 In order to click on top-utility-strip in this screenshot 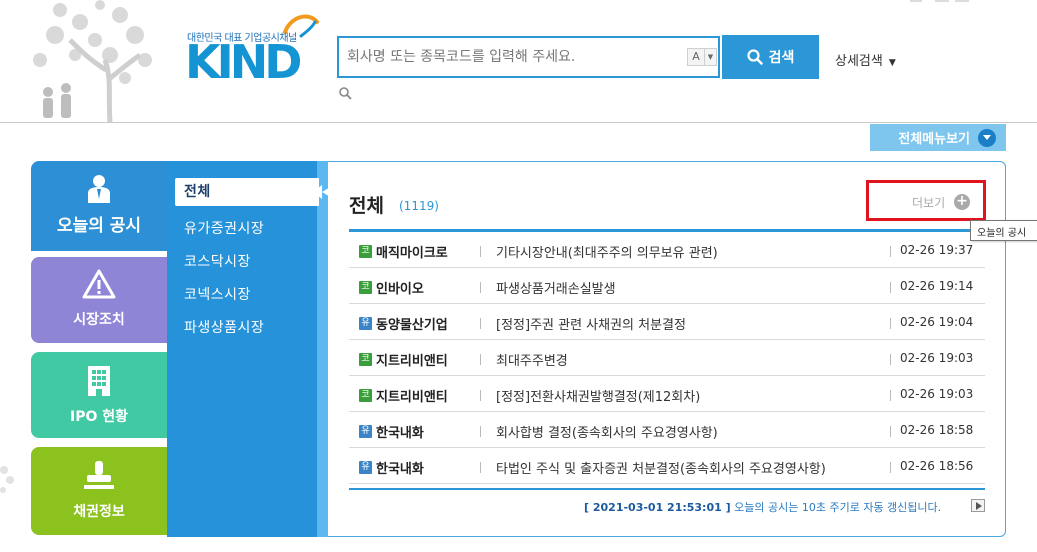, I will do `click(843, 2)`.